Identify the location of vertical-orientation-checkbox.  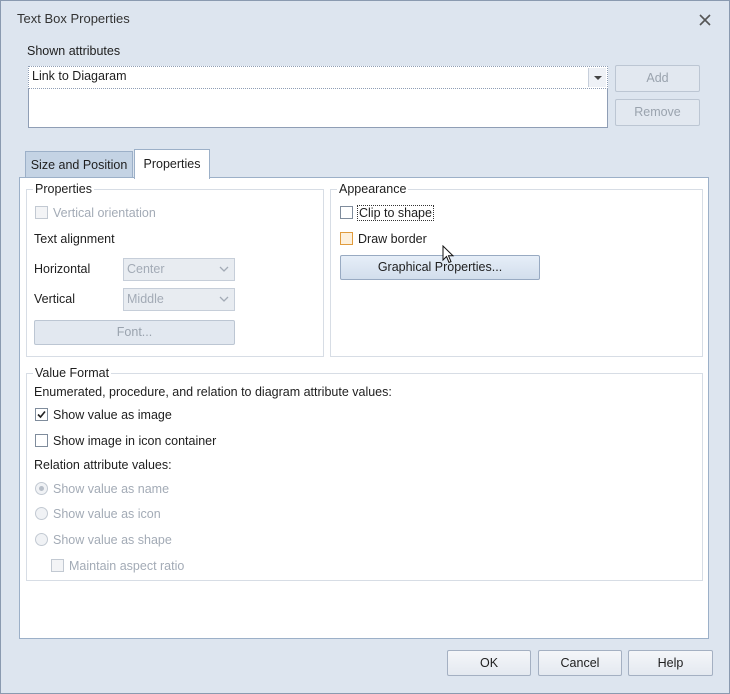
(41, 212).